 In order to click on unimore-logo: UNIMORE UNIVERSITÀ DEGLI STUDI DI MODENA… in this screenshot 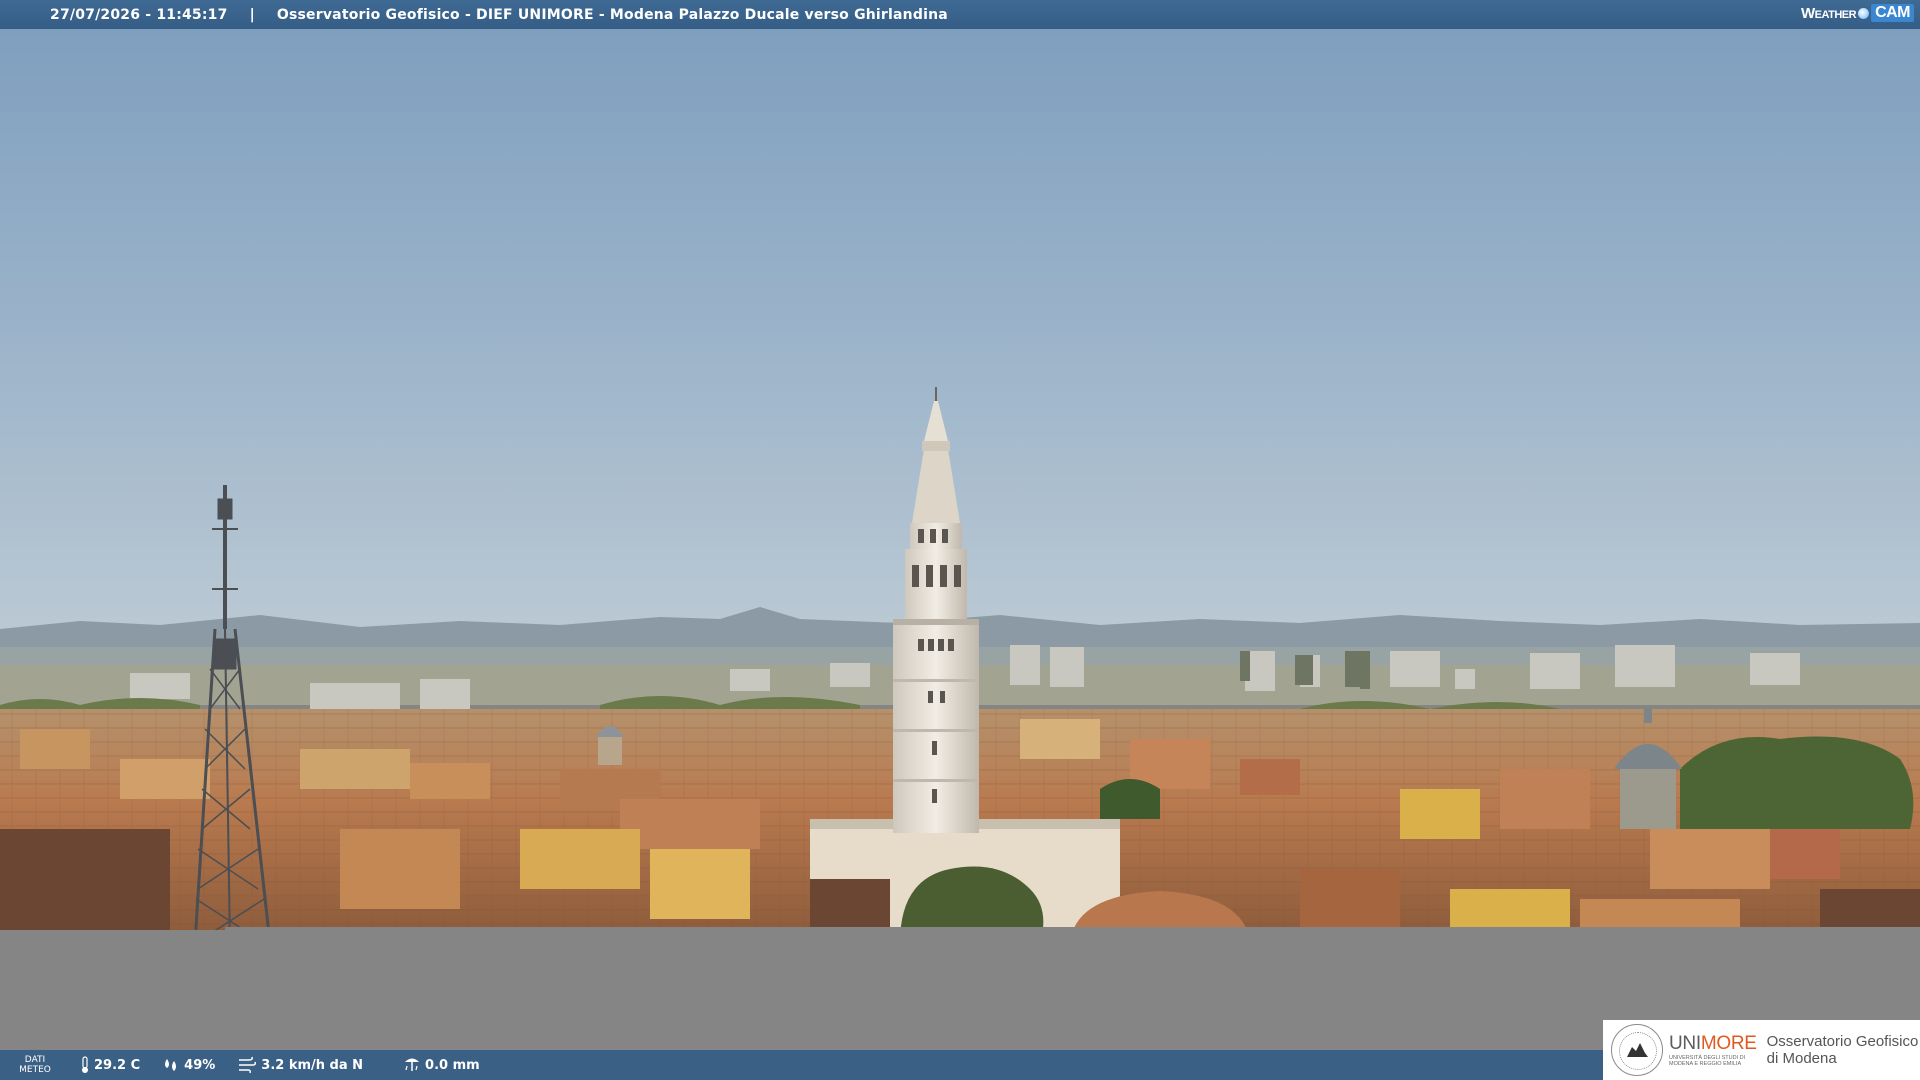, I will do `click(1761, 1050)`.